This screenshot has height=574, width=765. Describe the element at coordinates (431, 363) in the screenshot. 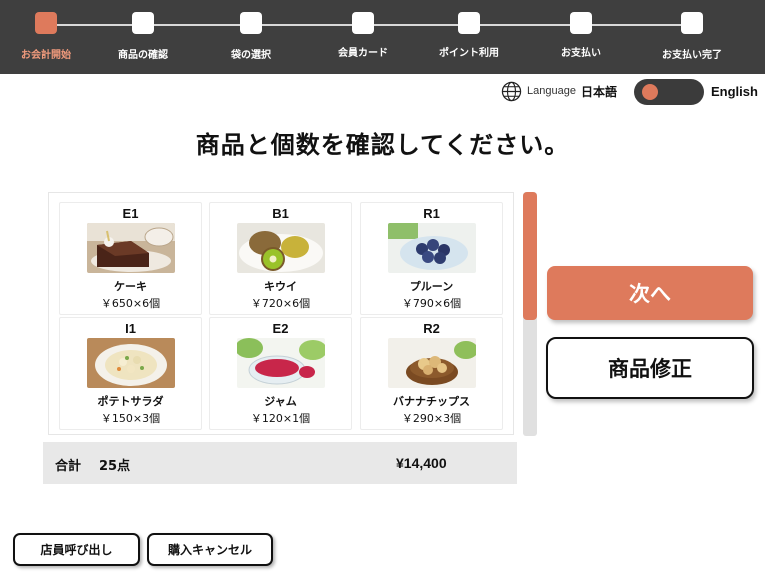

I see `banana-chips-image` at that location.